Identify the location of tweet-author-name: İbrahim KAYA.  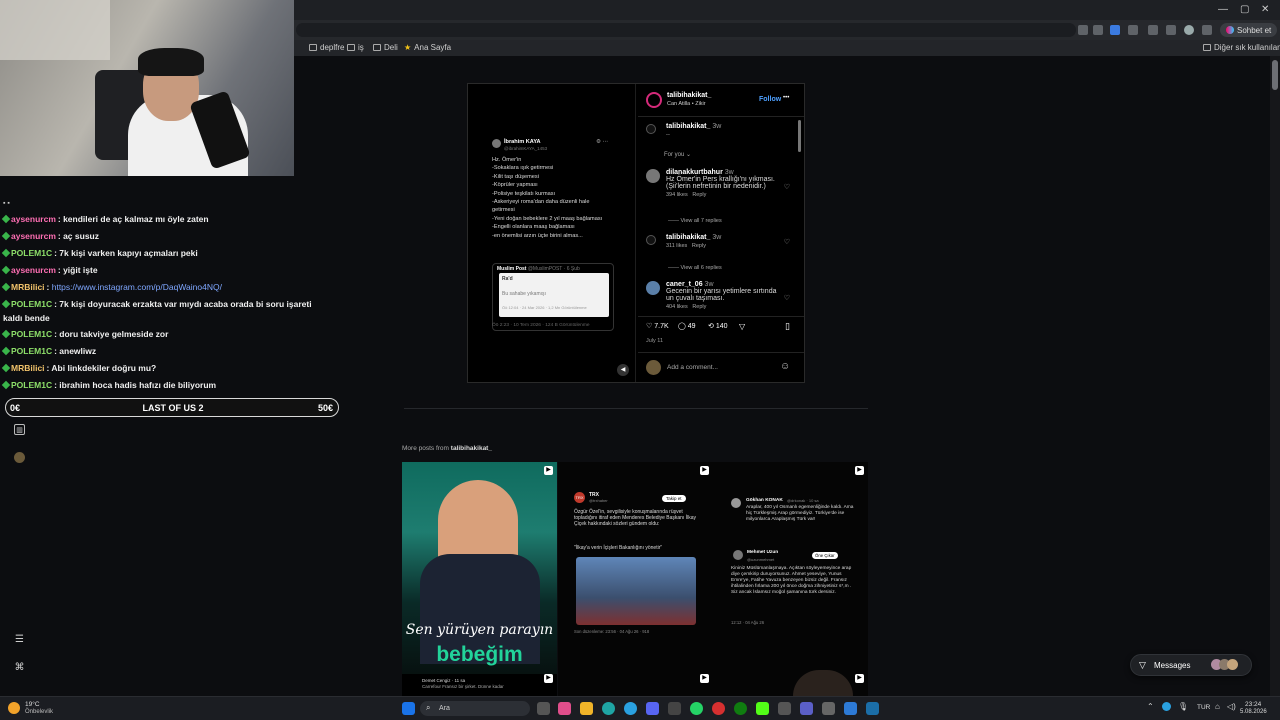
(522, 142).